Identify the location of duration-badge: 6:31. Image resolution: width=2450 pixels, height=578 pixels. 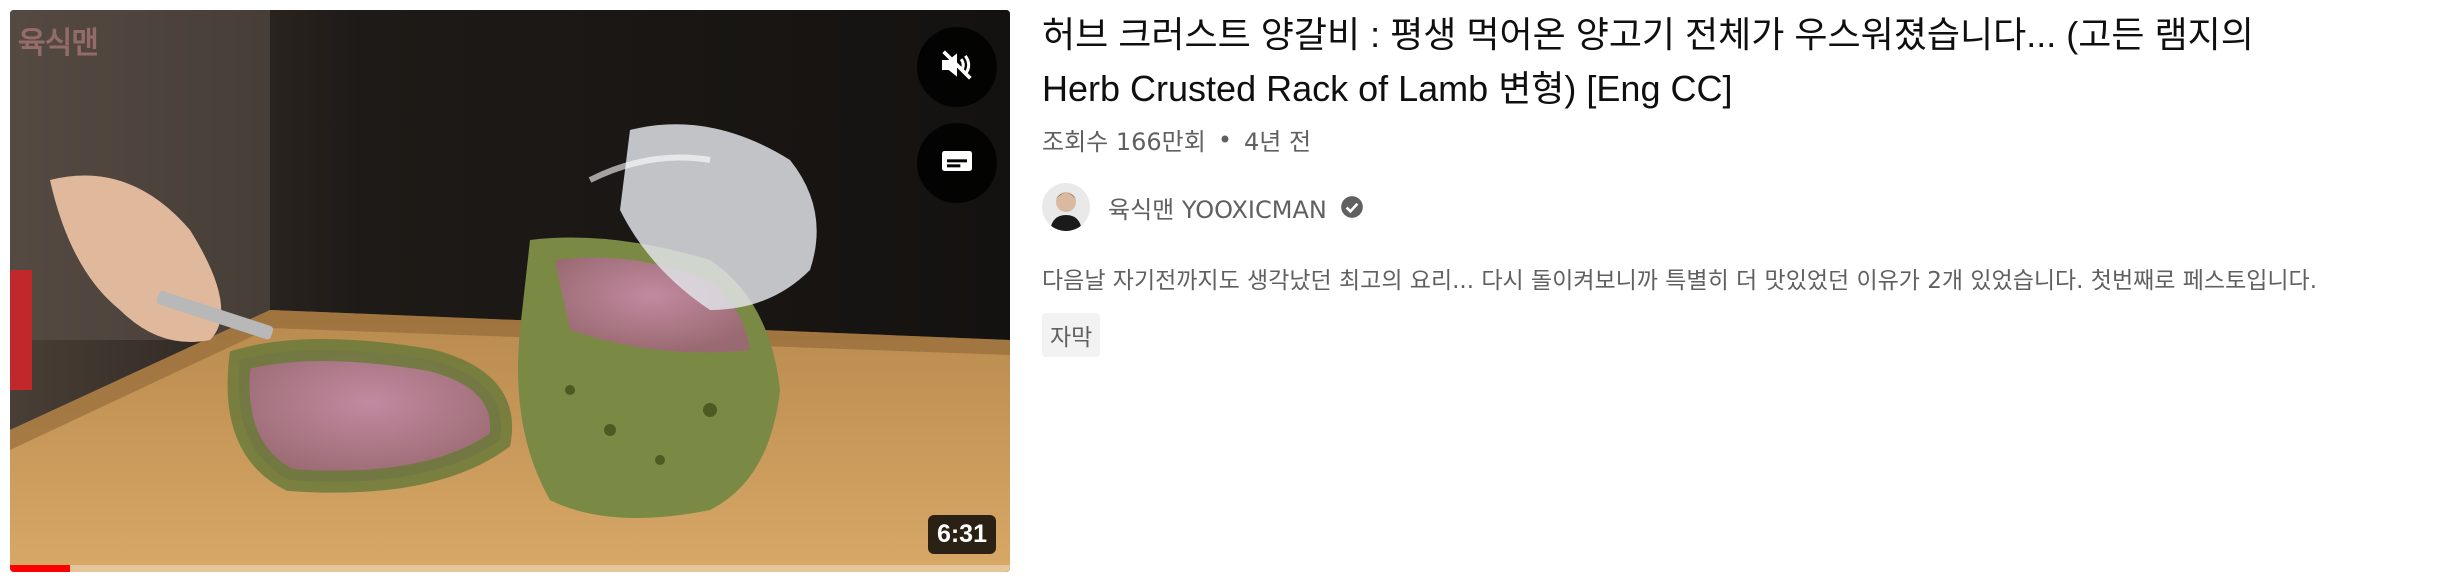
(961, 534).